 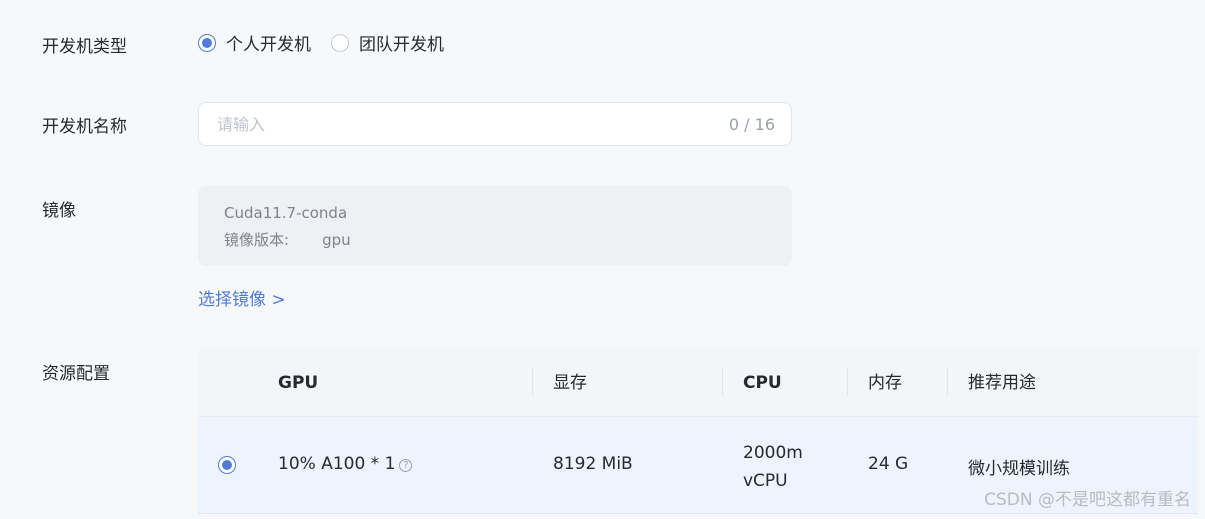 What do you see at coordinates (286, 213) in the screenshot?
I see `image-name: Cuda11.7-conda` at bounding box center [286, 213].